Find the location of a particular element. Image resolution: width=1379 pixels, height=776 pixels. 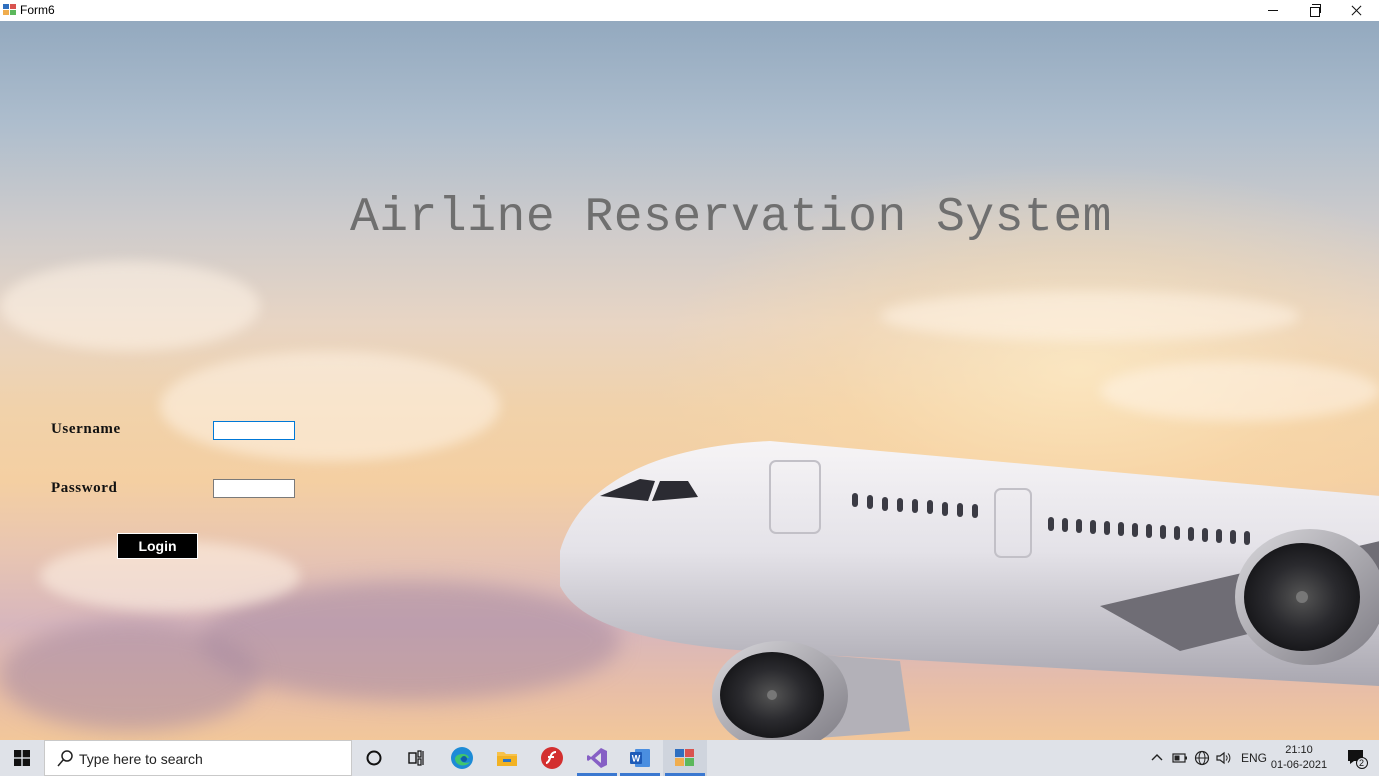

app-title: Airline Reservation System is located at coordinates (731, 218).